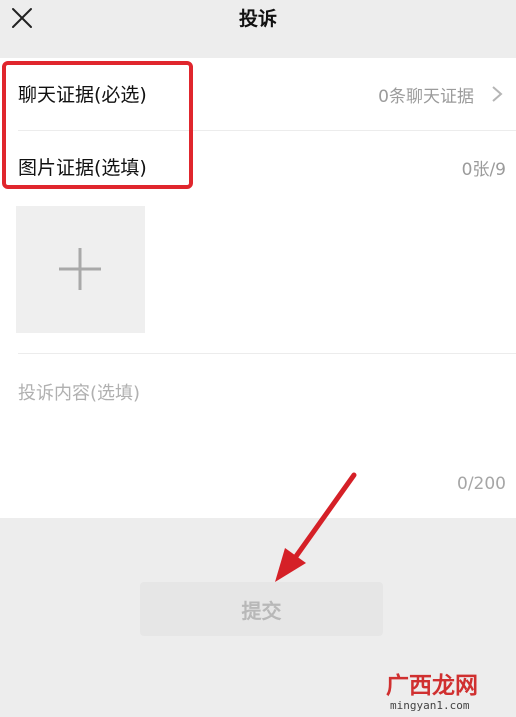 The image size is (516, 717). What do you see at coordinates (432, 686) in the screenshot?
I see `watermark-text: 广西龙网` at bounding box center [432, 686].